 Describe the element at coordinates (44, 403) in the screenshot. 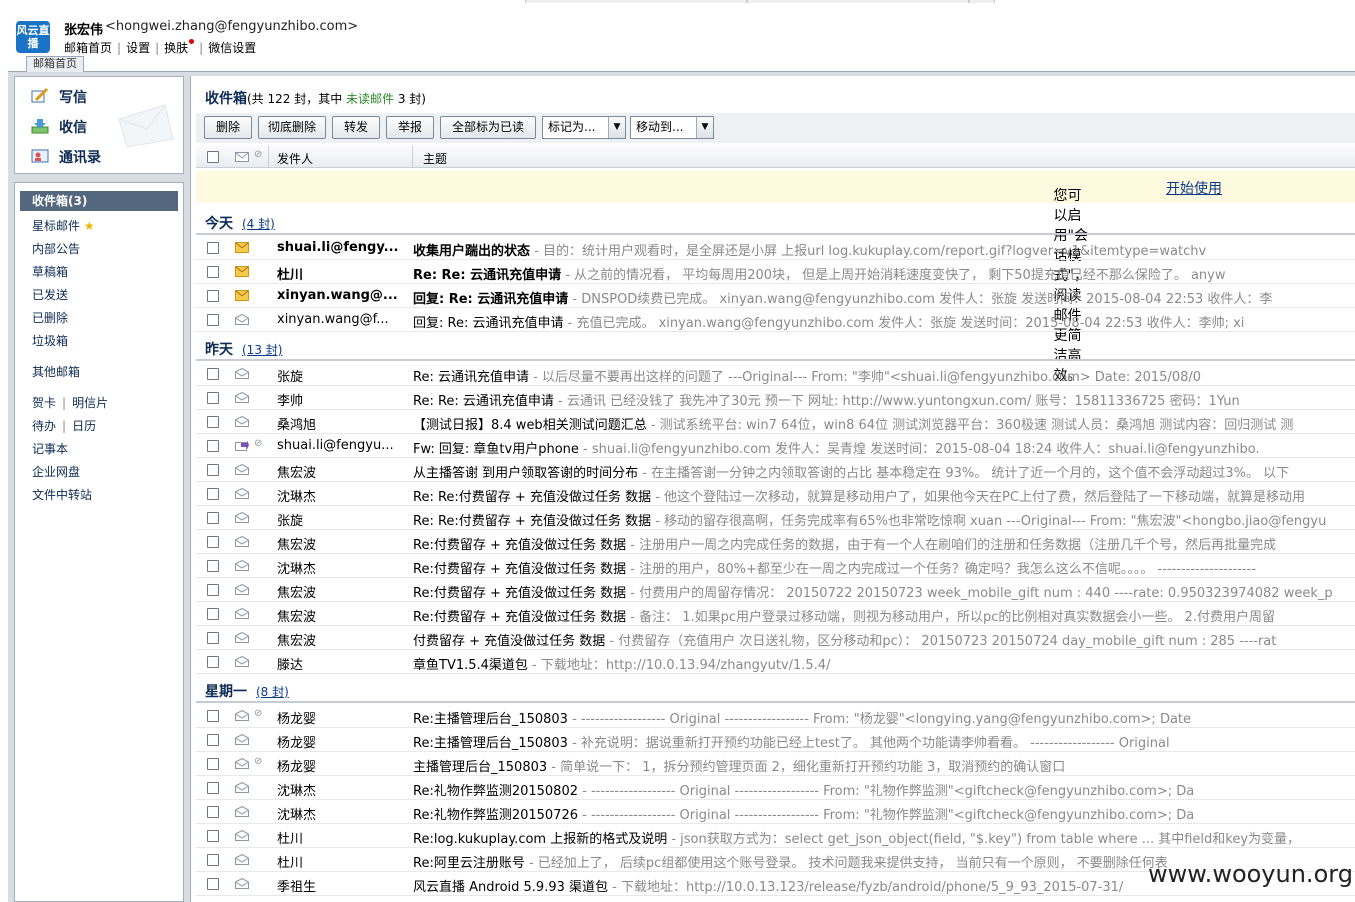

I see `tool-greeting-card: 贺卡` at that location.